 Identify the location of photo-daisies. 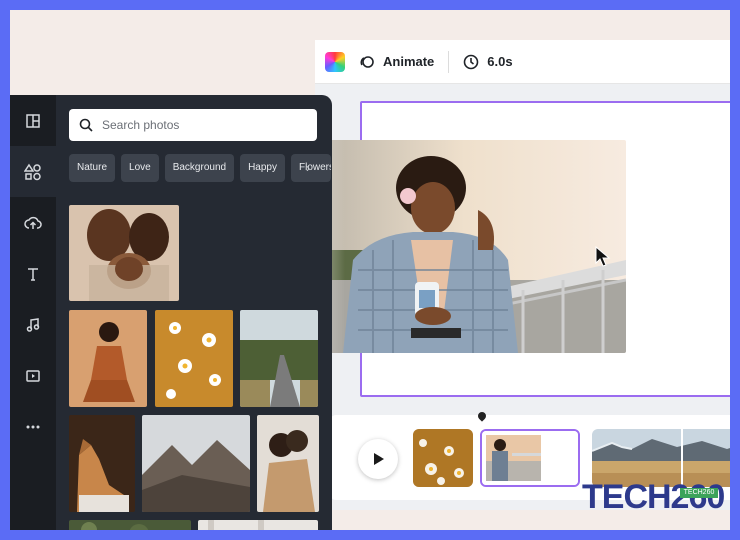
(194, 358).